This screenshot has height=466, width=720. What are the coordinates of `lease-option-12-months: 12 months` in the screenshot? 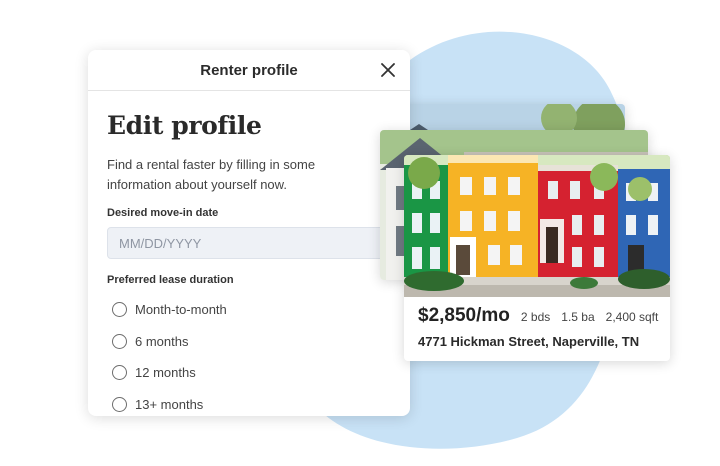 It's located at (258, 373).